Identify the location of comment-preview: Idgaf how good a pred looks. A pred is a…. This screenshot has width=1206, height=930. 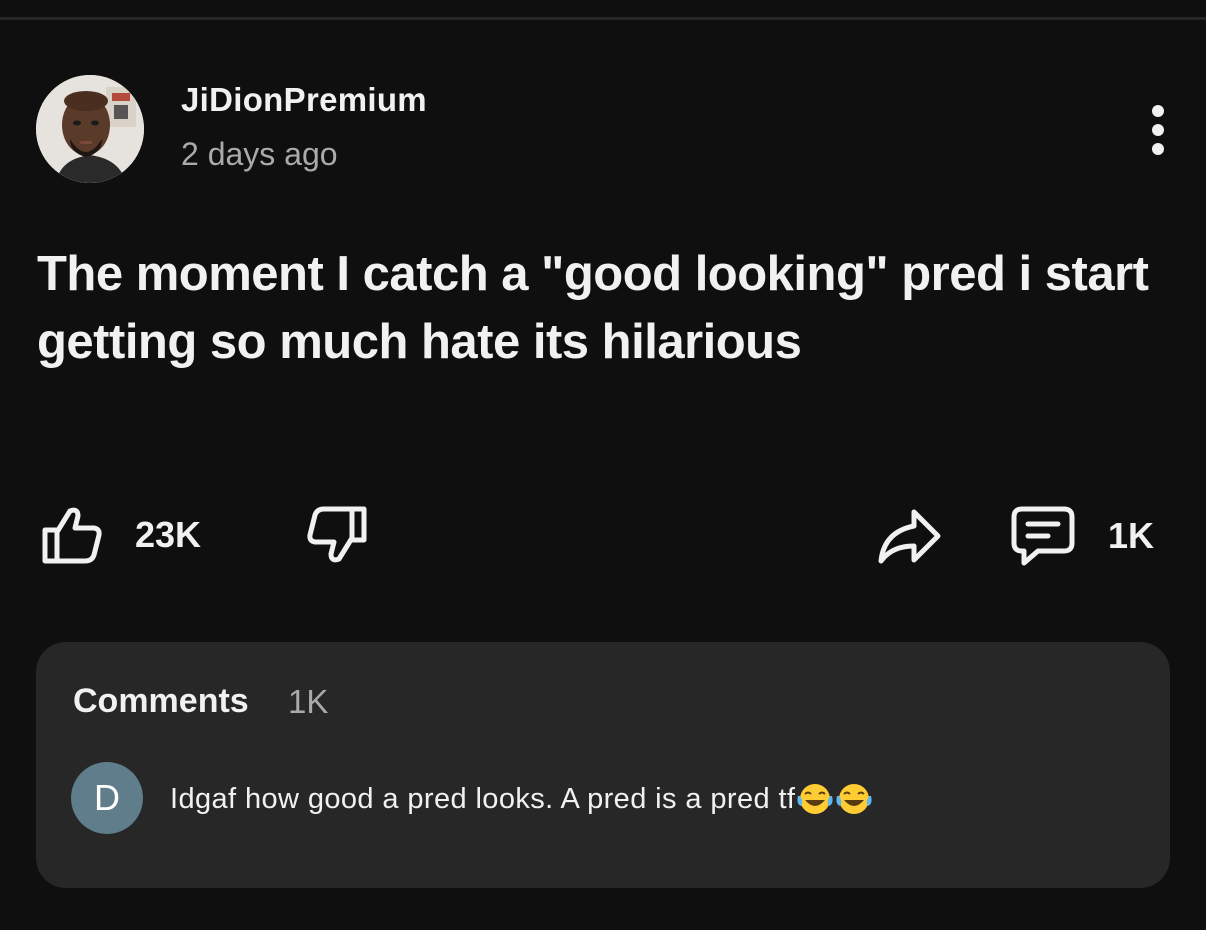
(521, 799).